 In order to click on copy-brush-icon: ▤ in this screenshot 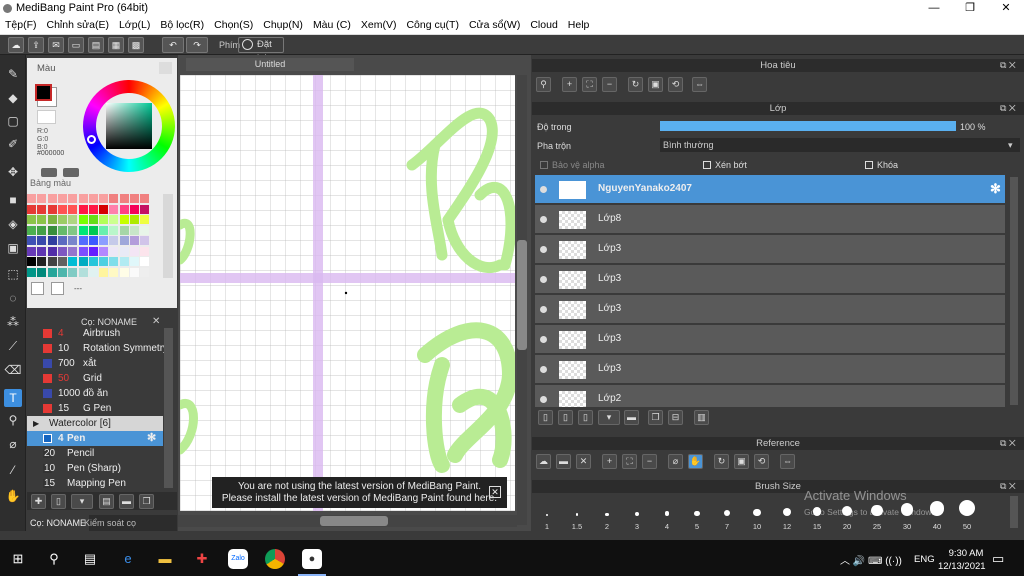, I will do `click(106, 501)`.